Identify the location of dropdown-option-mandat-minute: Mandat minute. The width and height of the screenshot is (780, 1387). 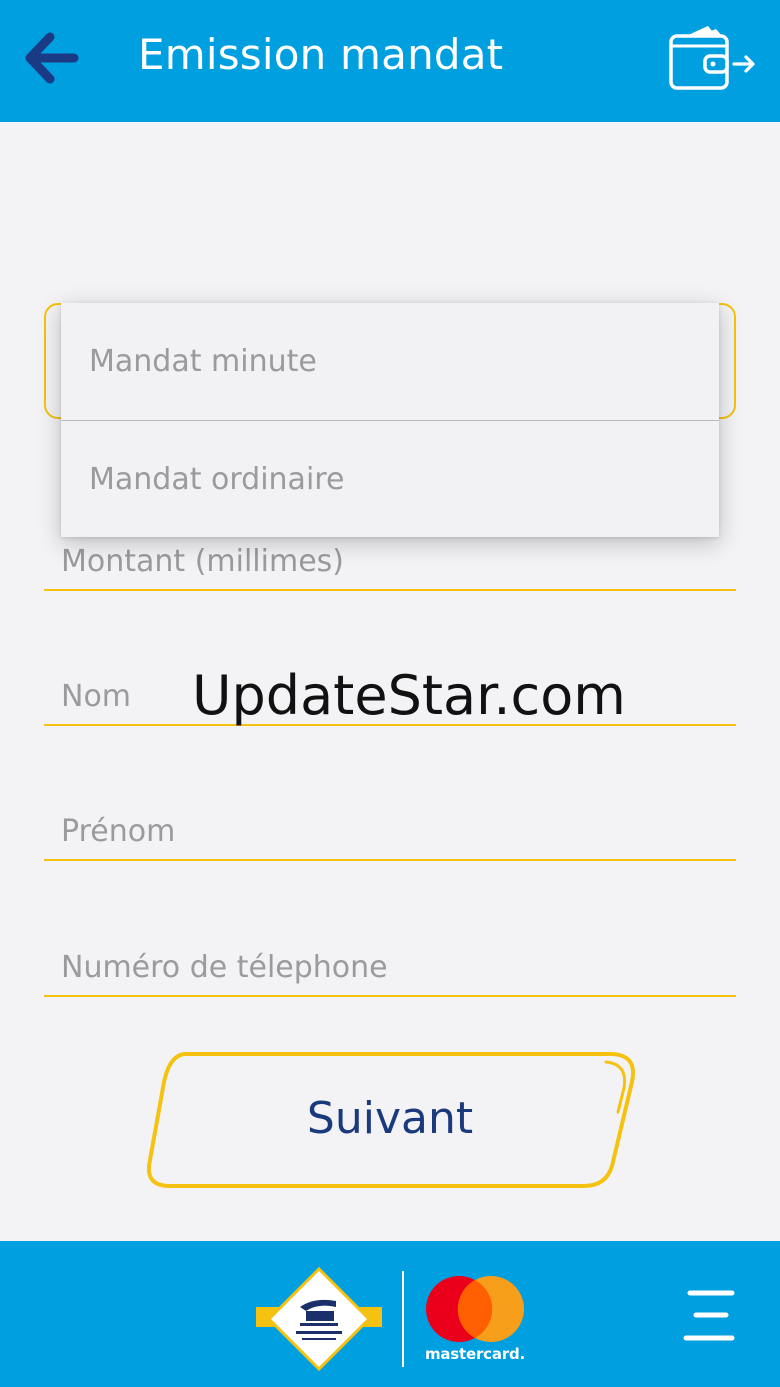
(390, 361).